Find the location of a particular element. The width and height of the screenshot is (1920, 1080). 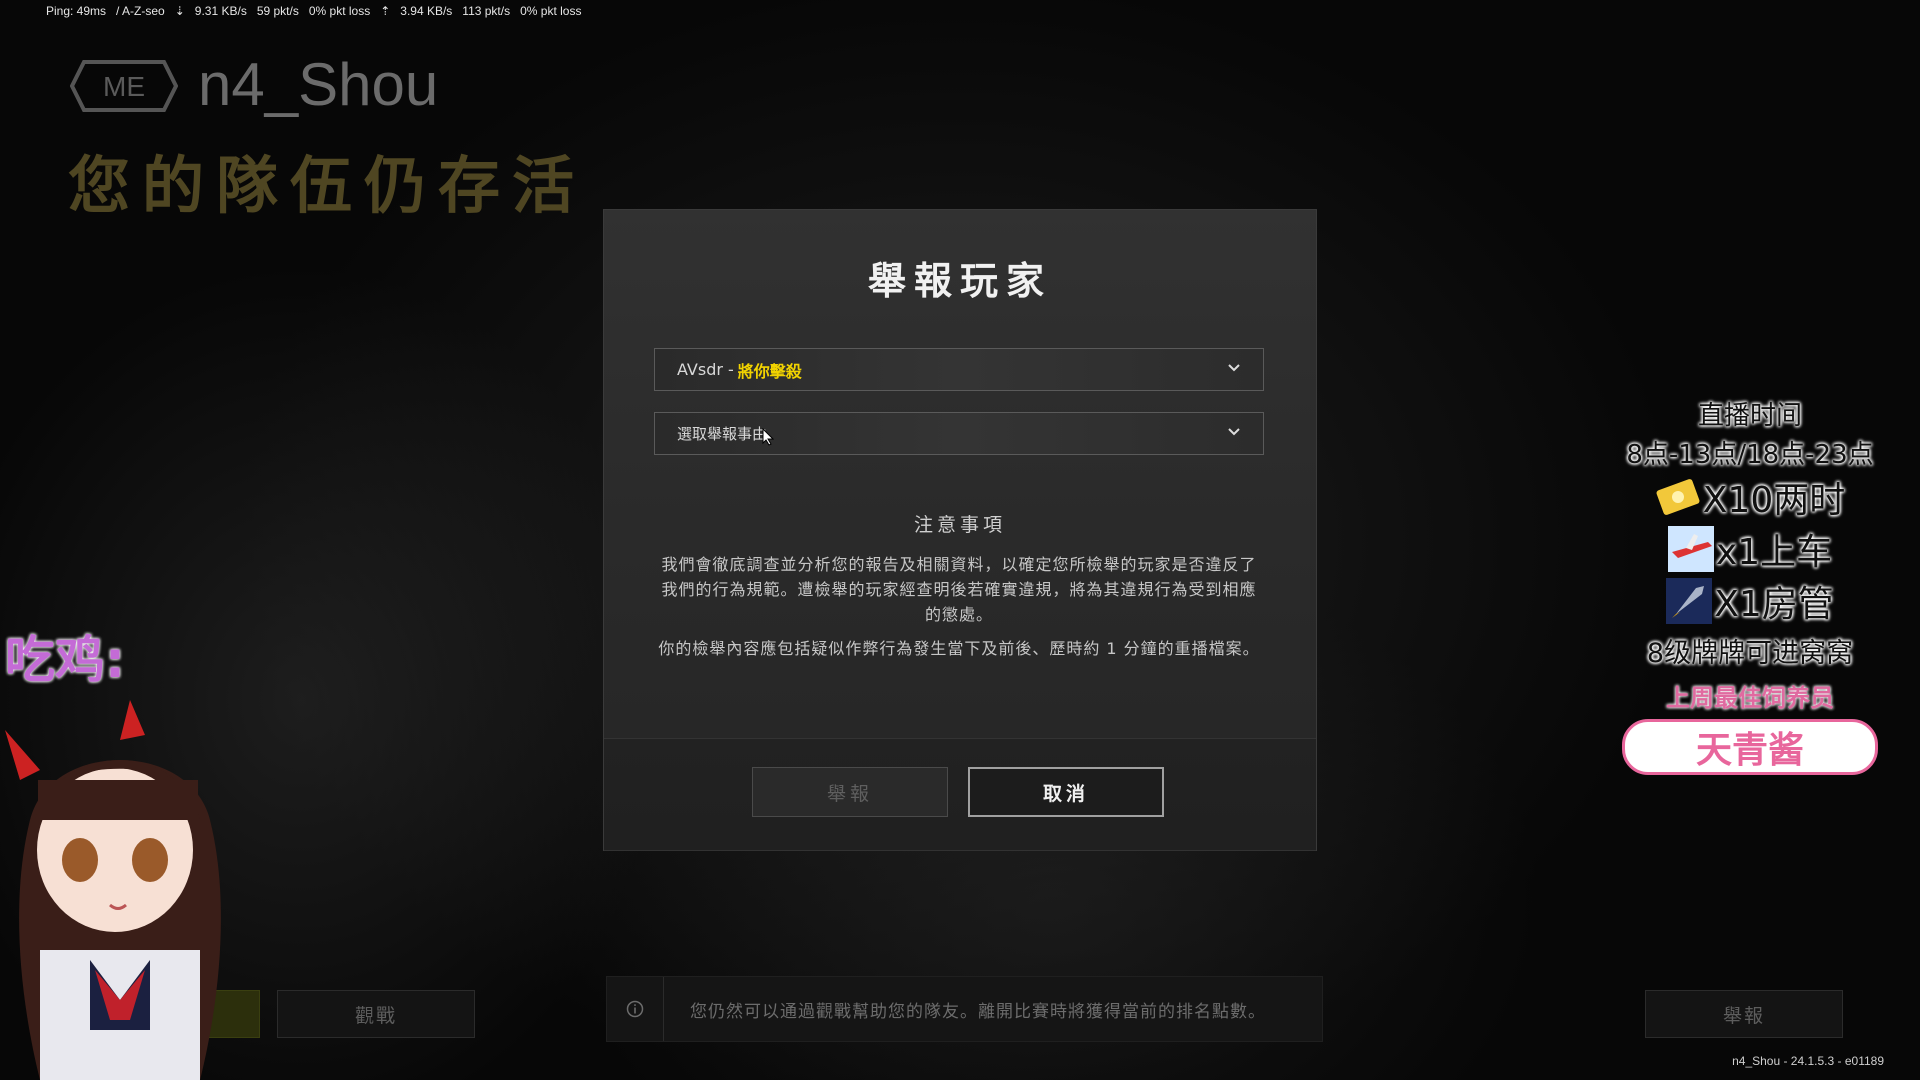

report-reason-dropdown: 選取舉報事由 is located at coordinates (959, 433).